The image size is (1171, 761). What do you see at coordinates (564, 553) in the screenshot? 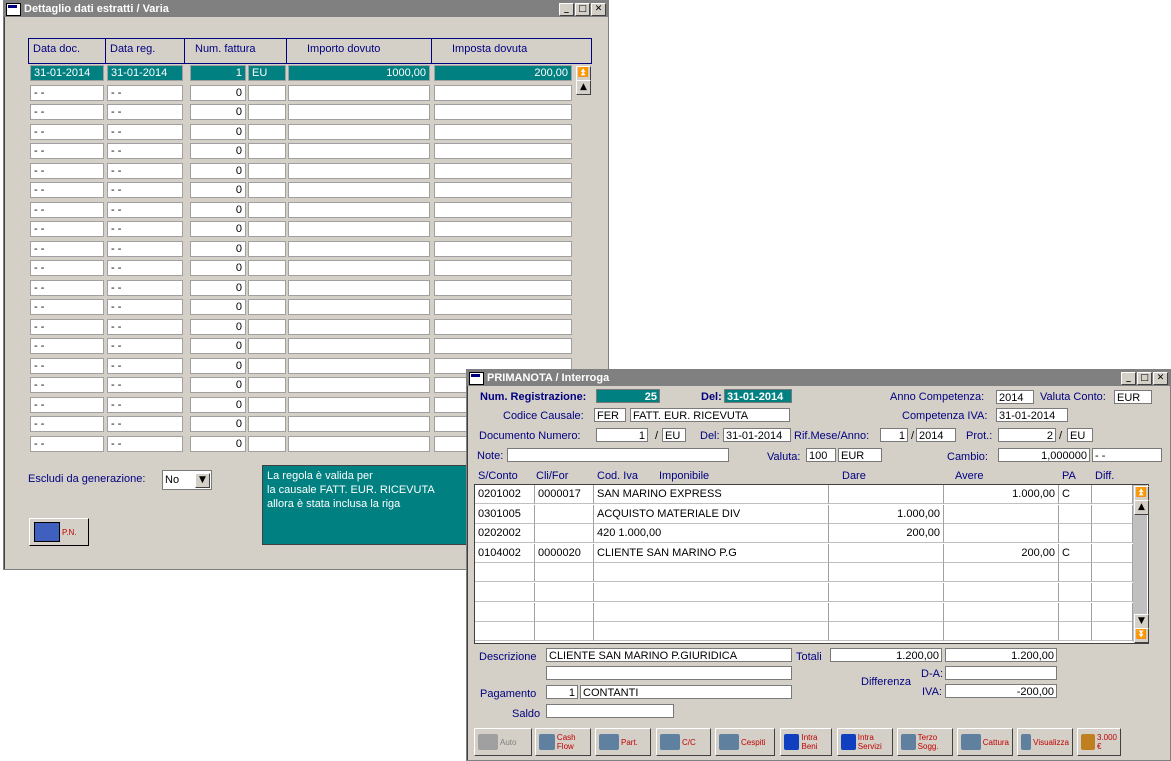
I see `cell-clifor: 0000020` at bounding box center [564, 553].